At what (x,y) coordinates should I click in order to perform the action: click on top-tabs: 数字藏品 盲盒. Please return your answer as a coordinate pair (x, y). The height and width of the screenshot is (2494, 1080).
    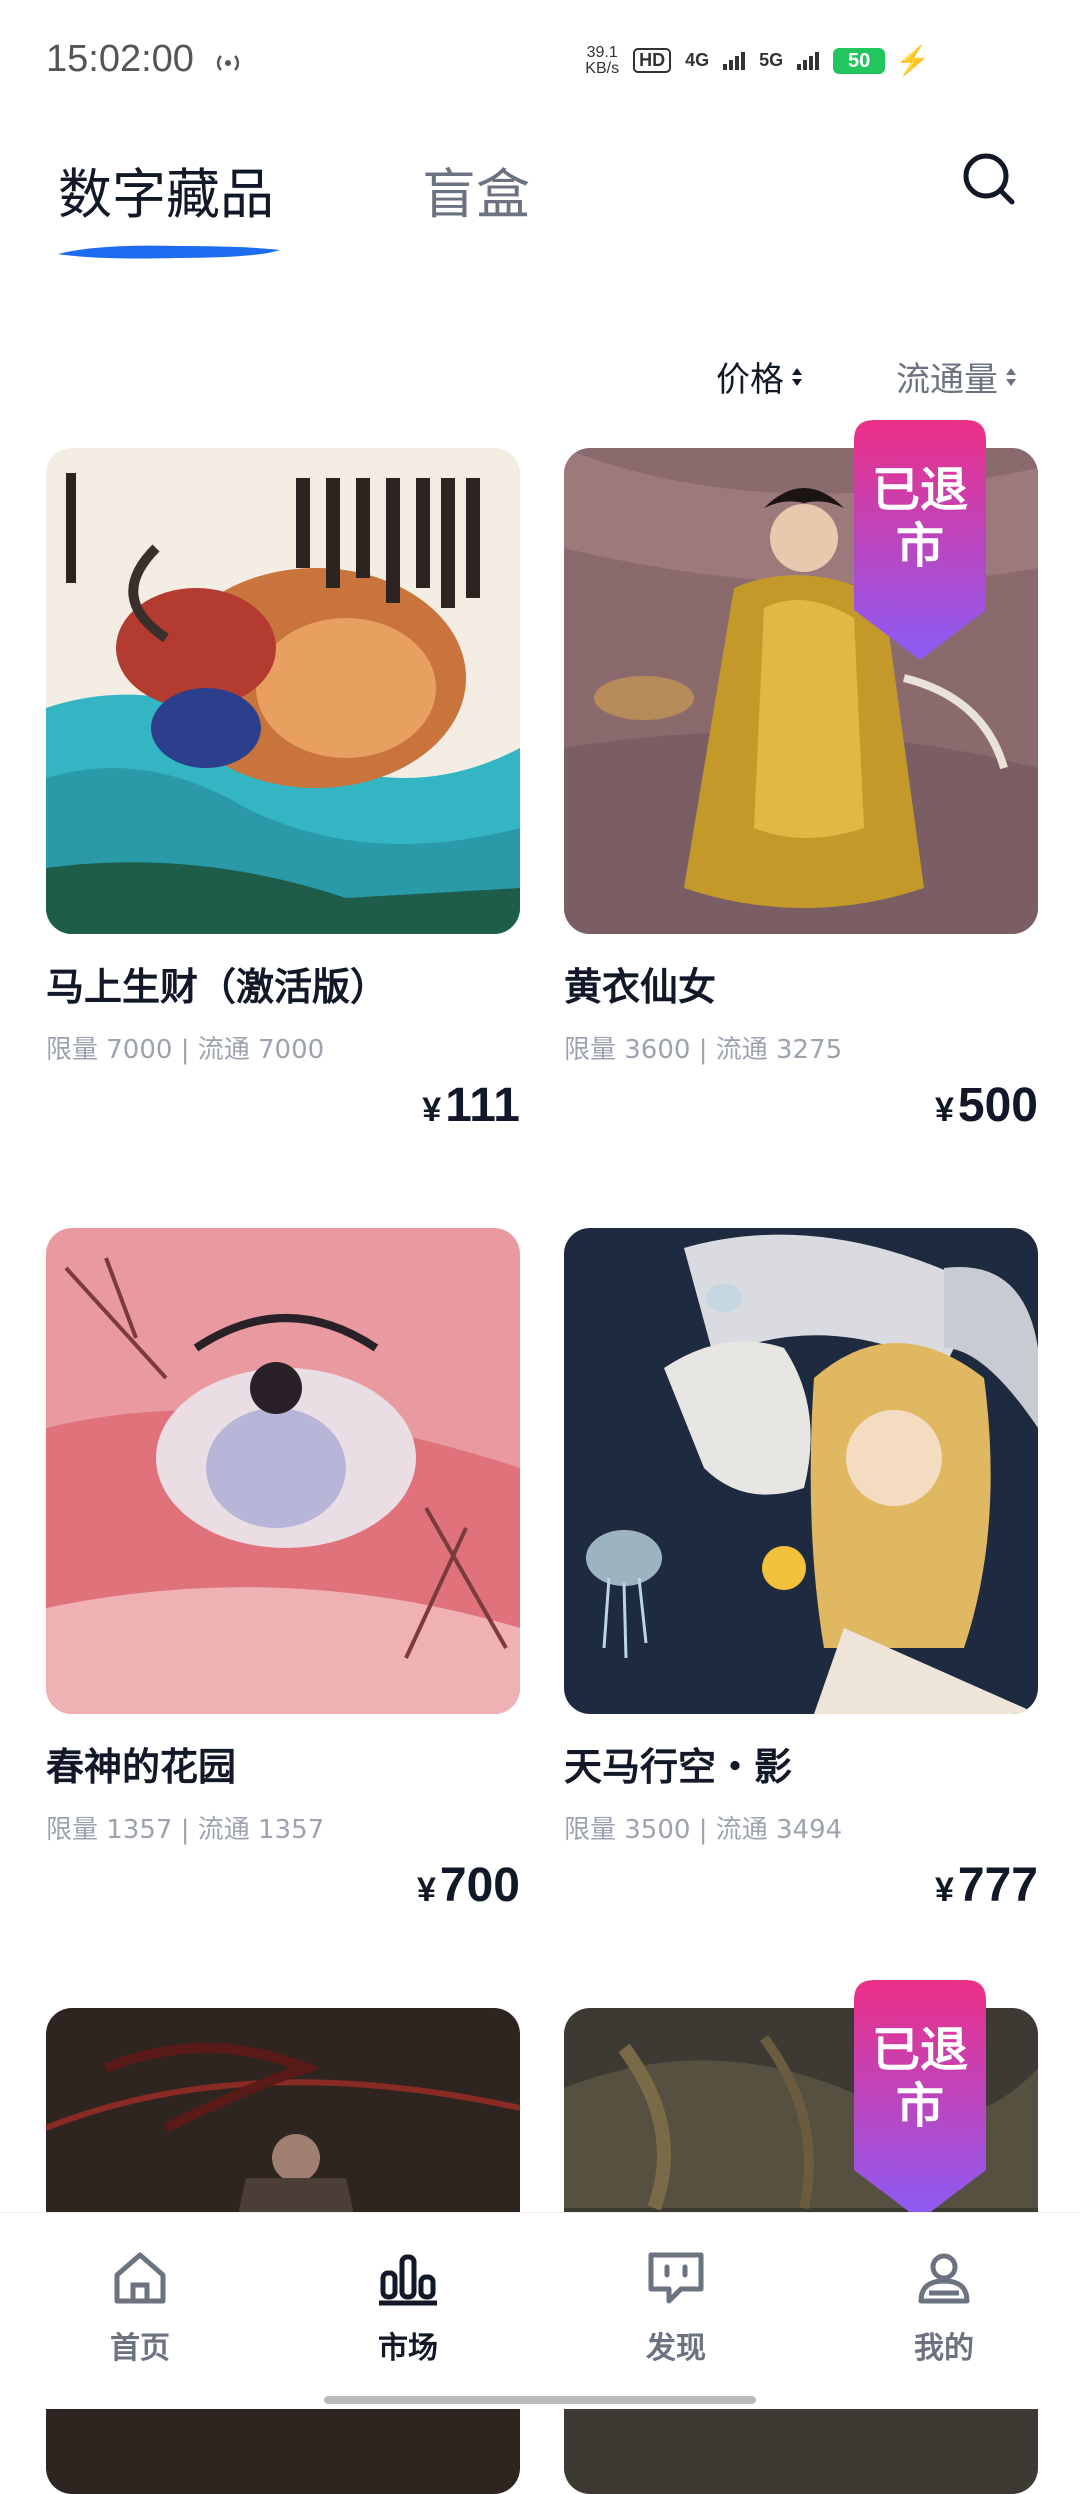
    Looking at the image, I should click on (294, 189).